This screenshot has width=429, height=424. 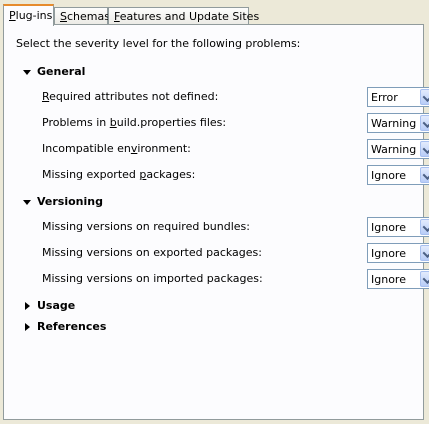 I want to click on section-references-header: References, so click(x=64, y=326).